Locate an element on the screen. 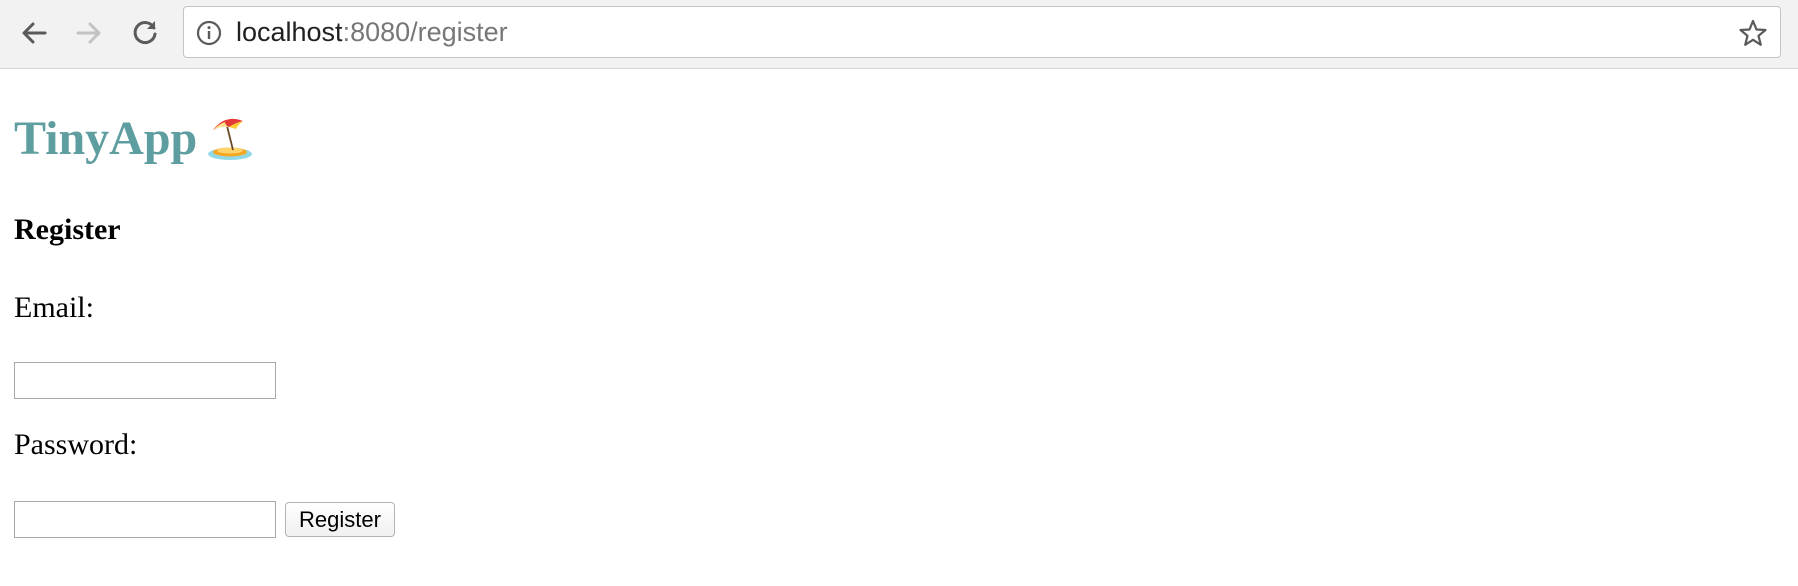  back-arrow-icon is located at coordinates (34, 33).